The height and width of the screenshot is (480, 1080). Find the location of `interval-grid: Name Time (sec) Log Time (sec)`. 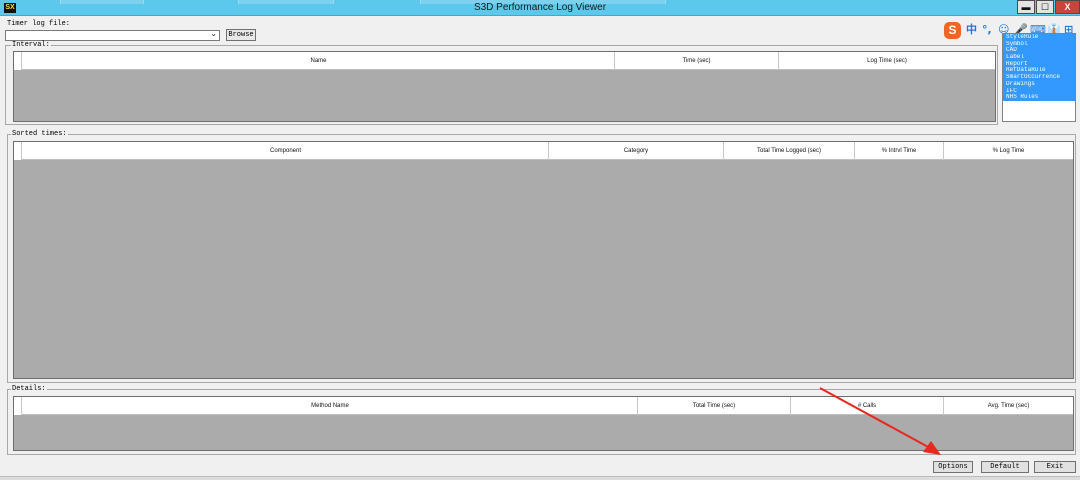

interval-grid: Name Time (sec) Log Time (sec) is located at coordinates (504, 86).